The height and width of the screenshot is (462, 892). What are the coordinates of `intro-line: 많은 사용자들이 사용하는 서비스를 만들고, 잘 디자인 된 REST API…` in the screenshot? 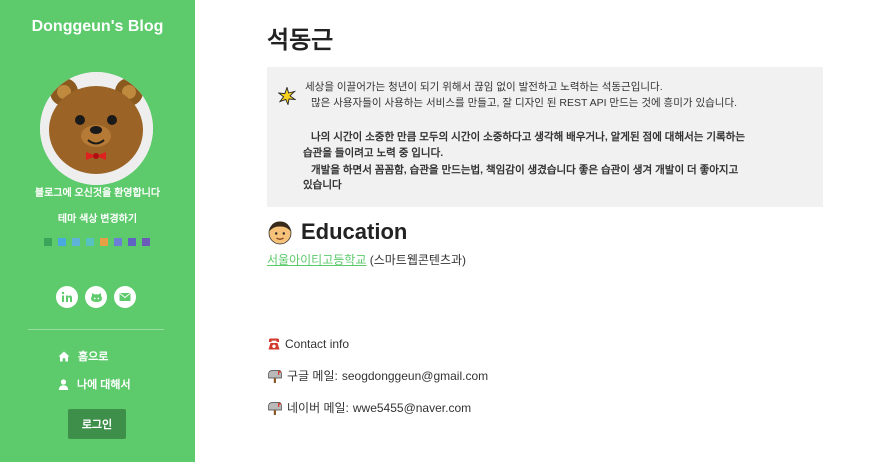 It's located at (524, 103).